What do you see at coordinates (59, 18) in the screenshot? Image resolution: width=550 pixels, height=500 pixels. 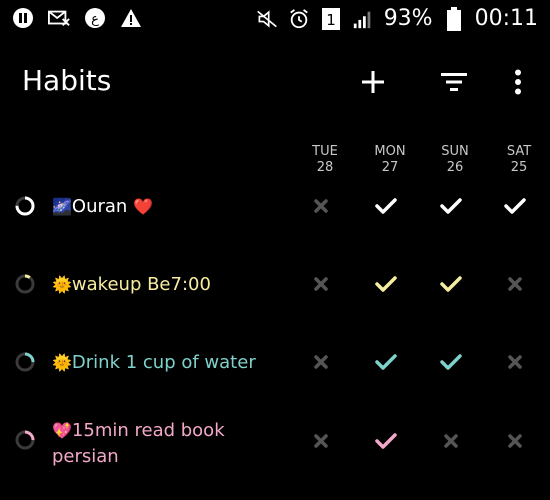 I see `mail-x-icon` at bounding box center [59, 18].